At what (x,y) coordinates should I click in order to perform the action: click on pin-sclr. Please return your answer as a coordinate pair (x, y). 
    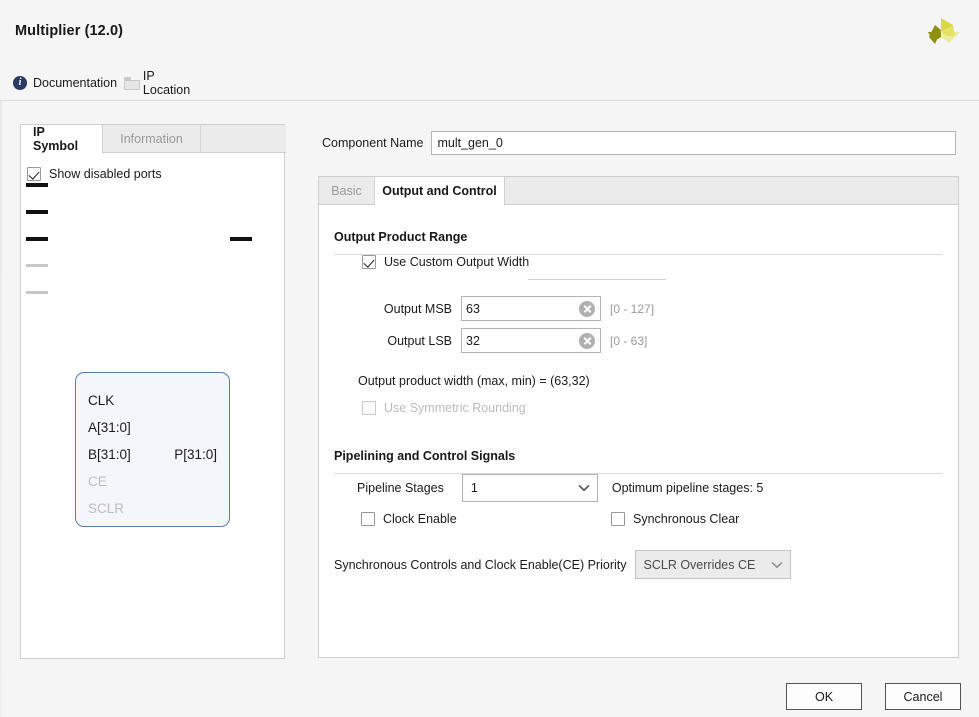
    Looking at the image, I should click on (37, 292).